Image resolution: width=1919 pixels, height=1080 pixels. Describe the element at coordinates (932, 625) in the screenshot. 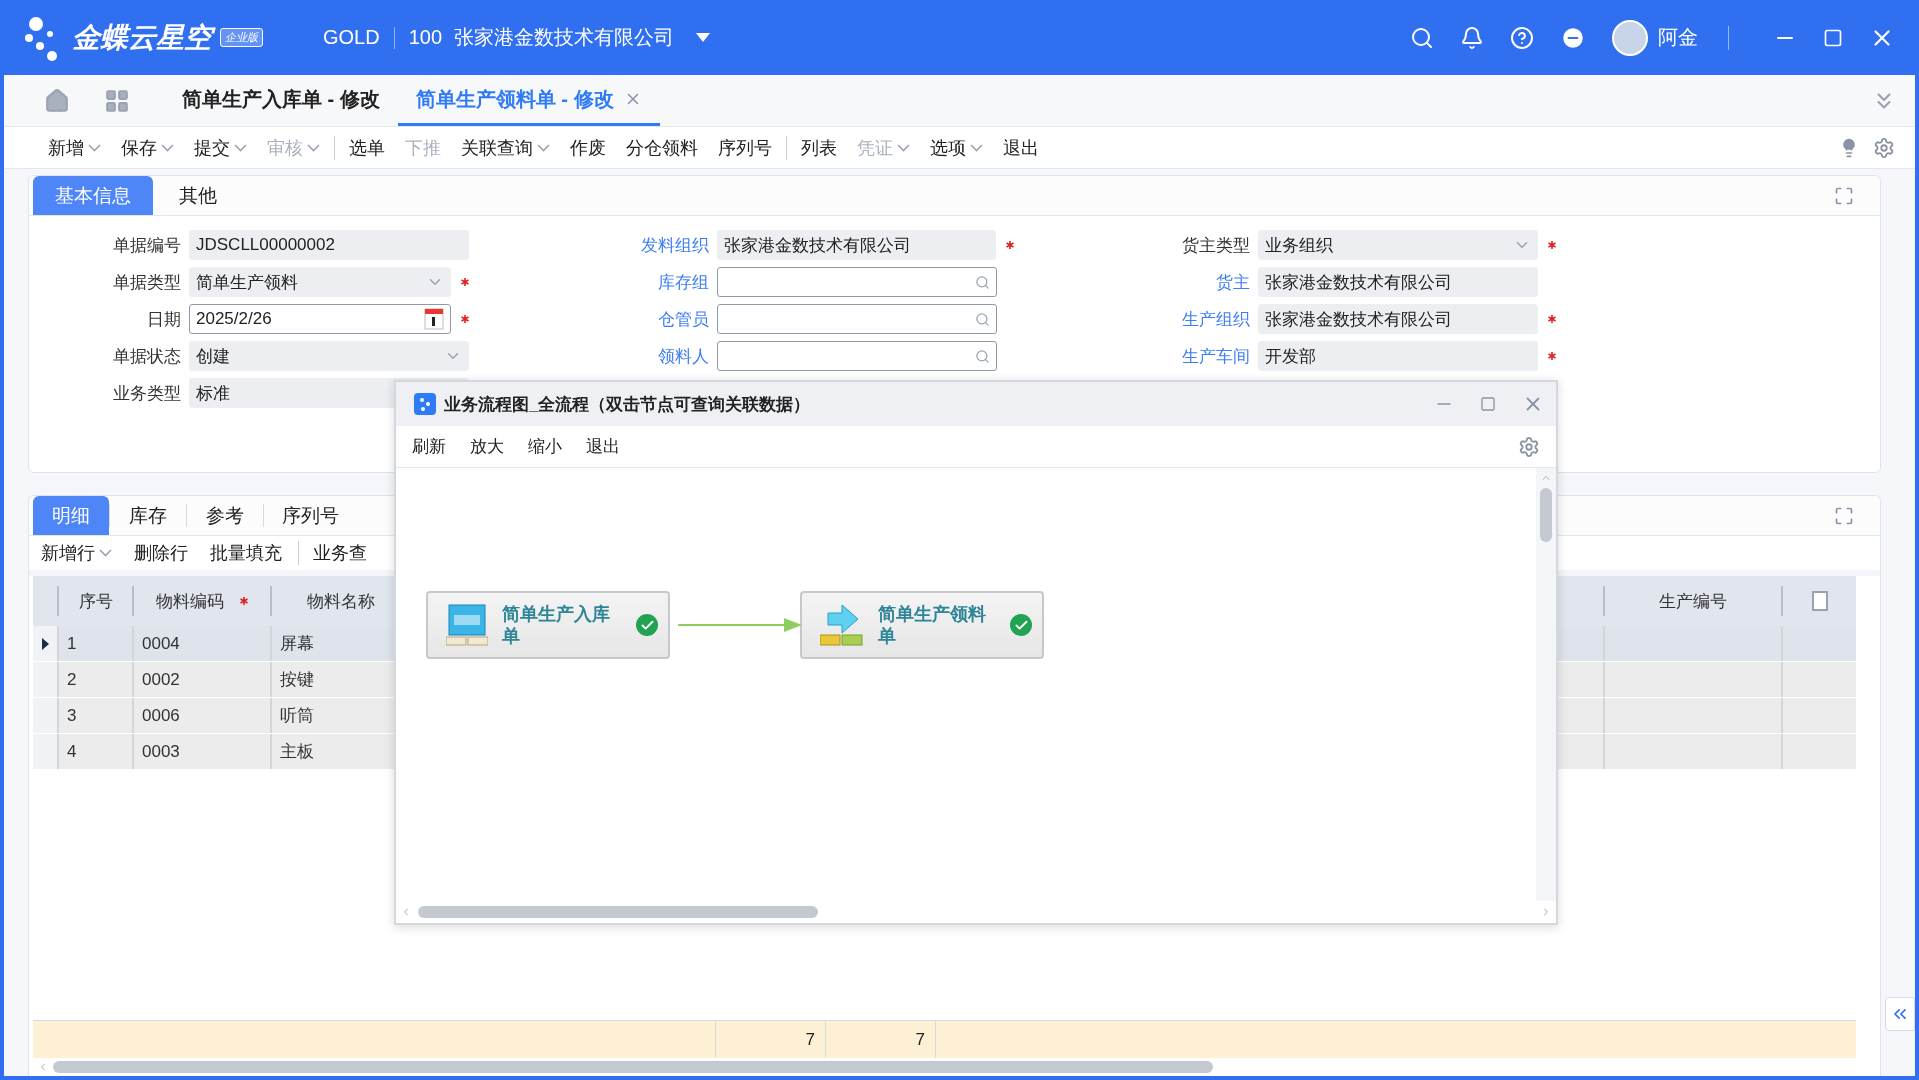

I see `node-label: 简单生产领料单` at that location.